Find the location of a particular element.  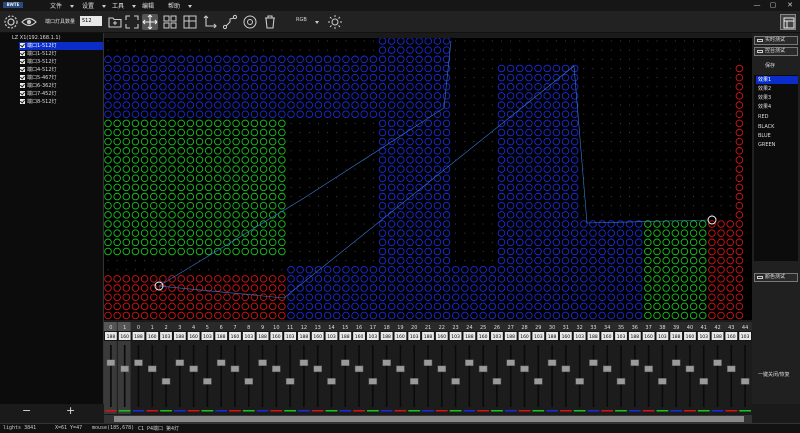

wiring-tool-button is located at coordinates (230, 22).